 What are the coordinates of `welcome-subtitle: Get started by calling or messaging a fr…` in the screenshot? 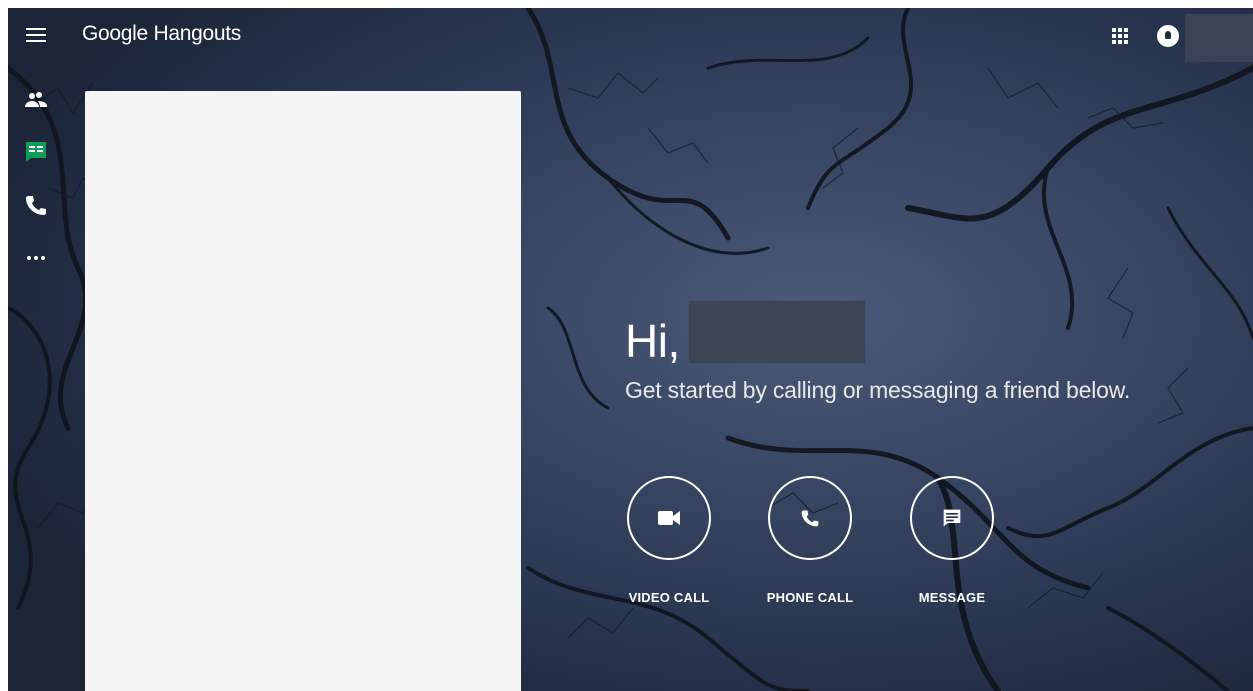 It's located at (878, 390).